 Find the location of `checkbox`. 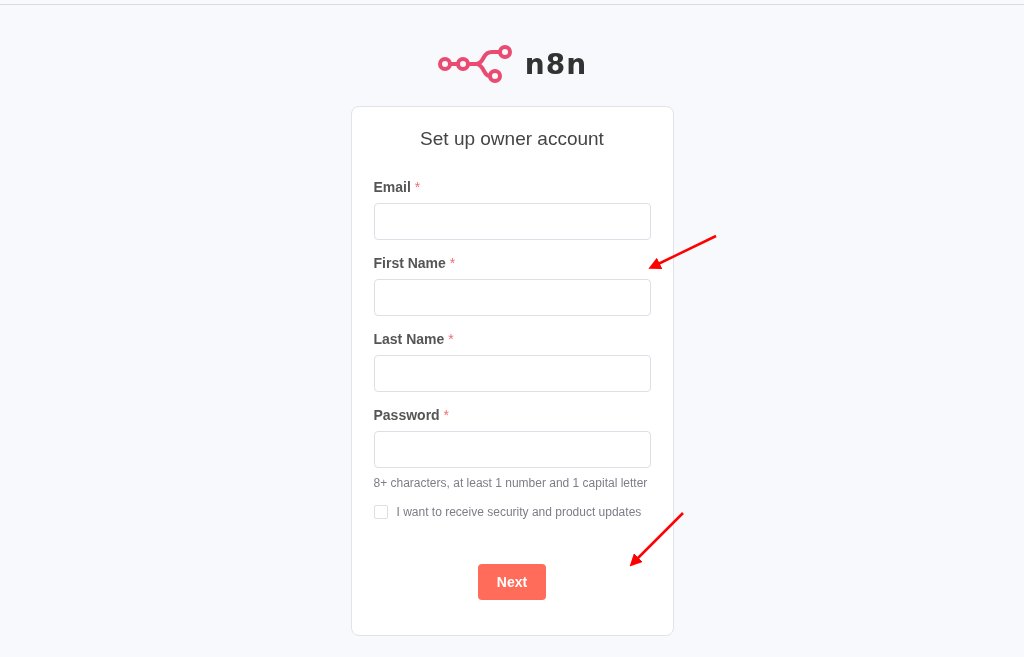

checkbox is located at coordinates (380, 512).